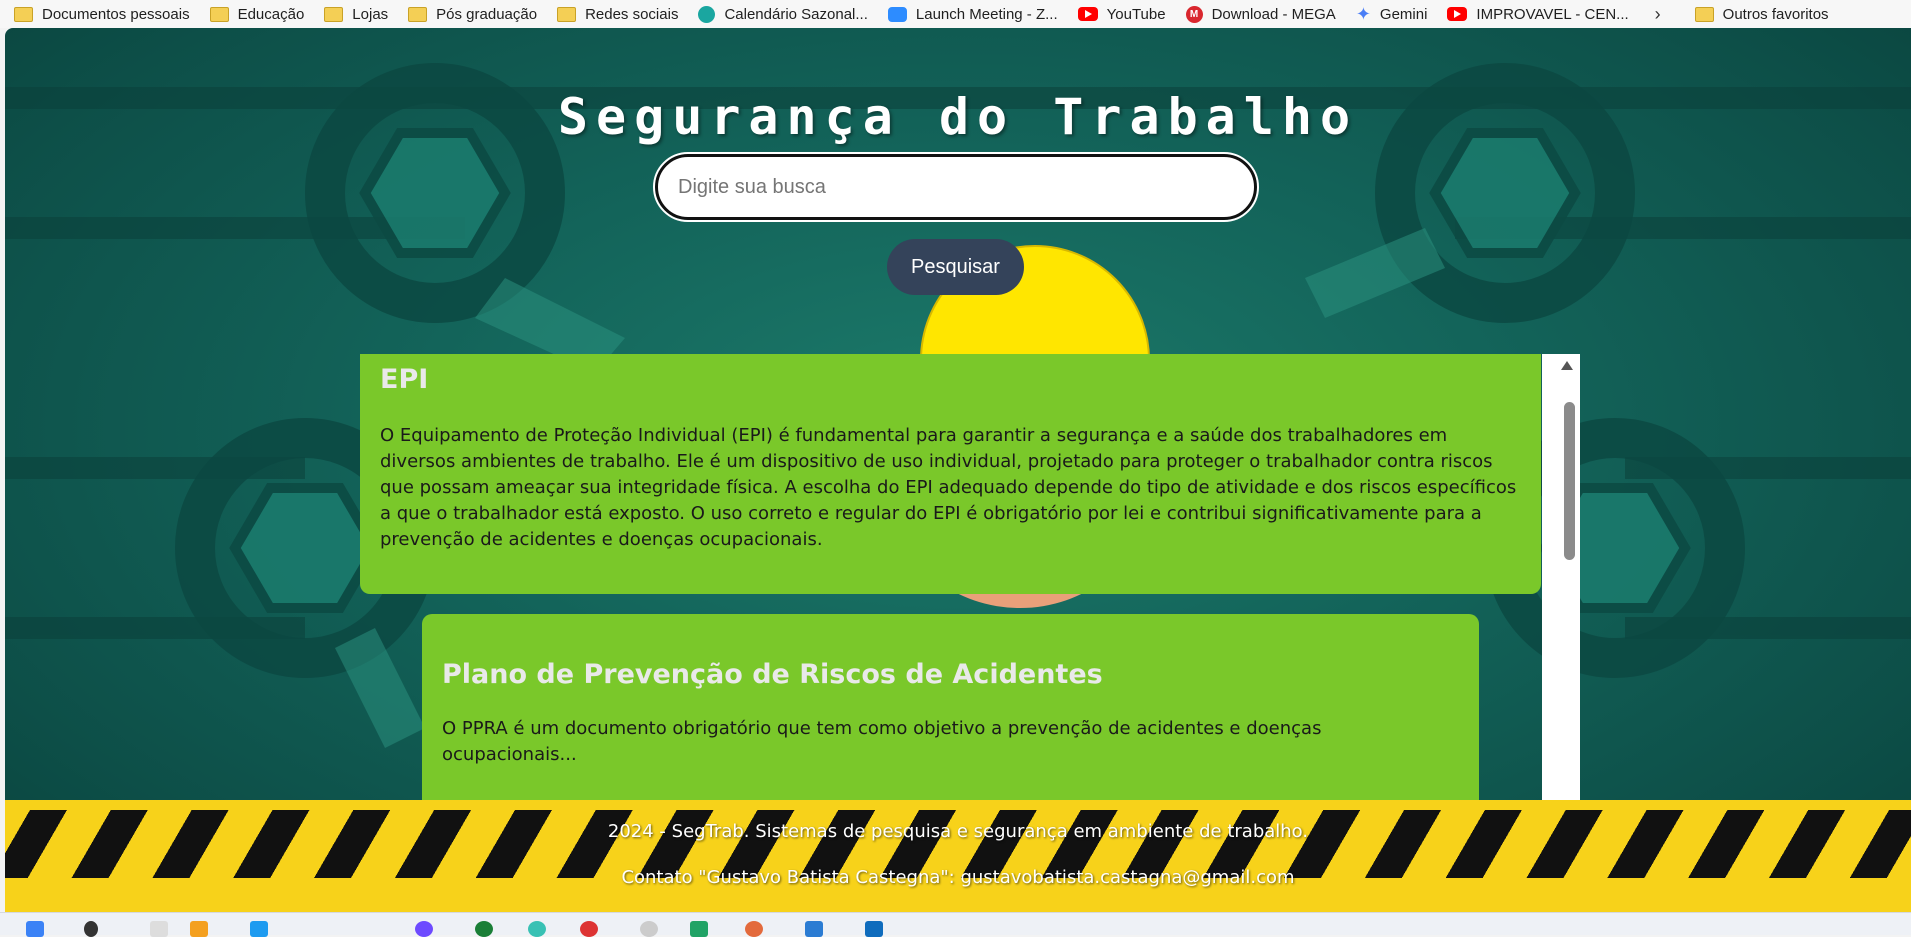 This screenshot has width=1911, height=937. What do you see at coordinates (1194, 14) in the screenshot?
I see `mega-icon: M` at bounding box center [1194, 14].